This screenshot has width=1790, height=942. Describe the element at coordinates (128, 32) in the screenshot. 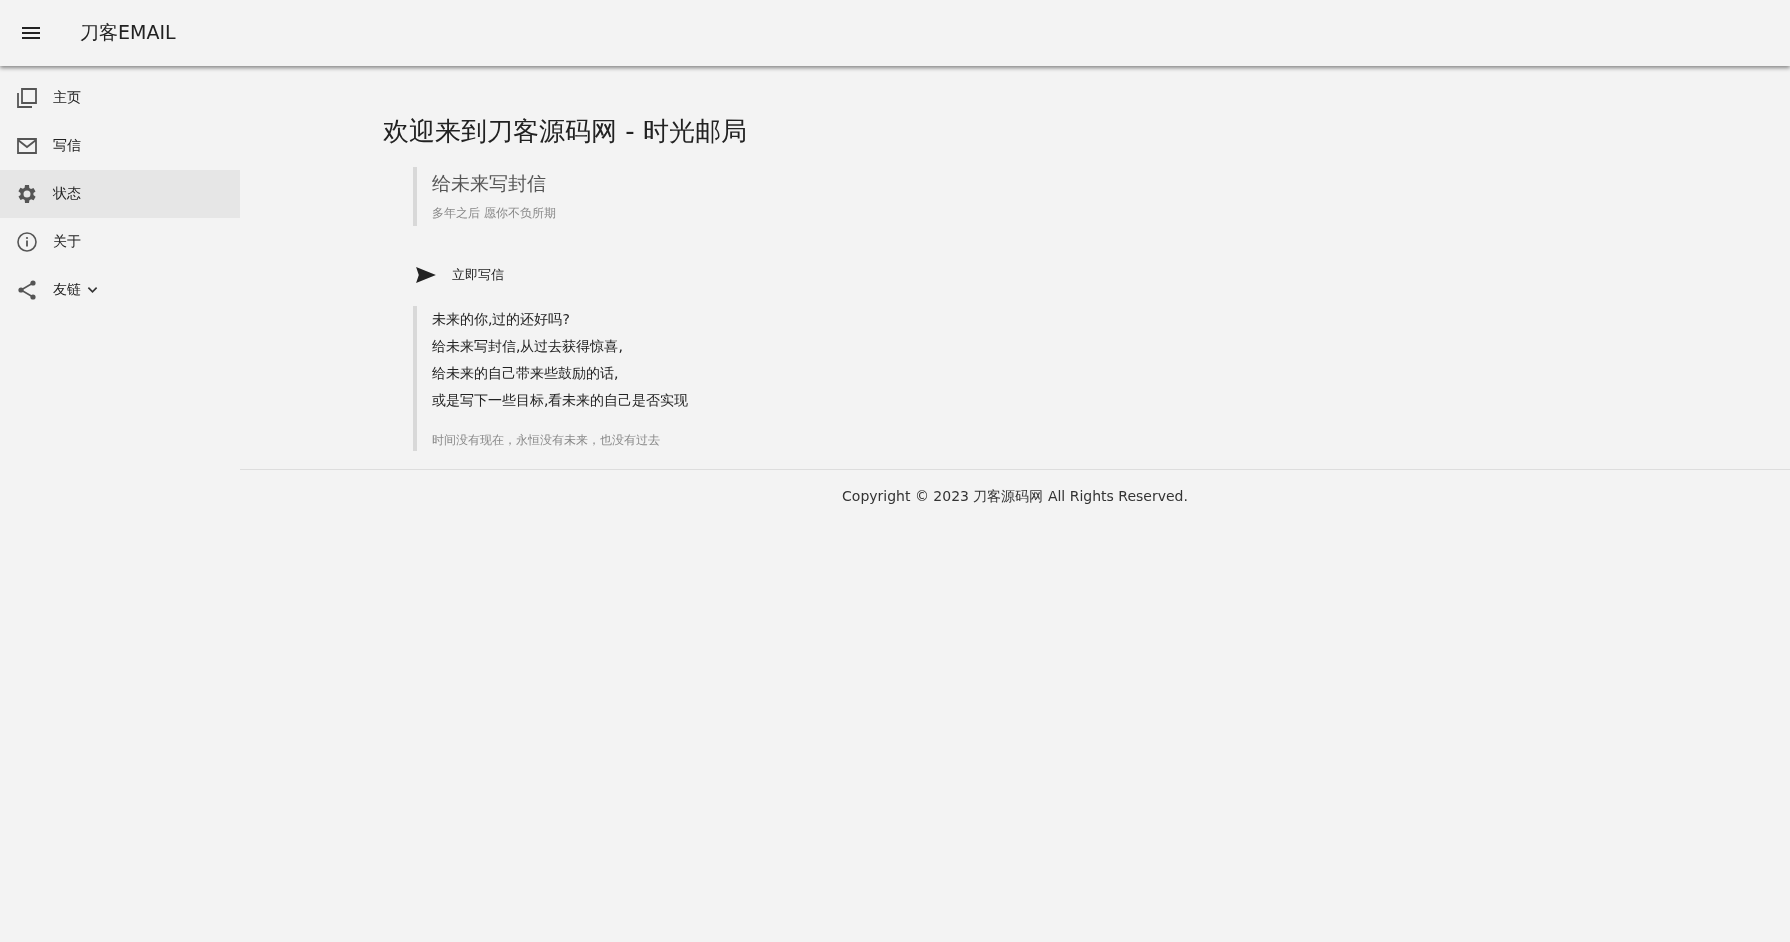

I see `app-title: 刀客EMAIL` at that location.